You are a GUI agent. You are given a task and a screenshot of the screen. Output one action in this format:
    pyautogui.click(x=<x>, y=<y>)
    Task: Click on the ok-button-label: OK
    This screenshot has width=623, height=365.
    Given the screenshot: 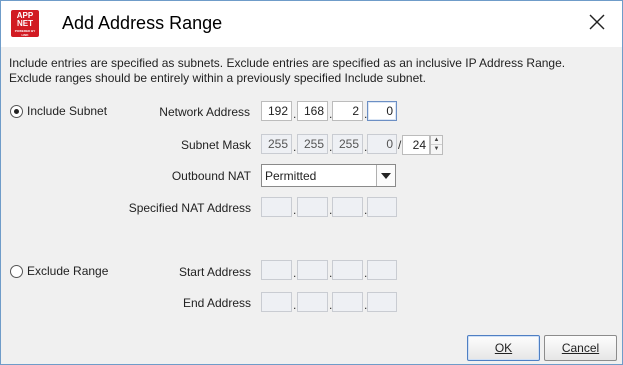 What is the action you would take?
    pyautogui.click(x=503, y=348)
    